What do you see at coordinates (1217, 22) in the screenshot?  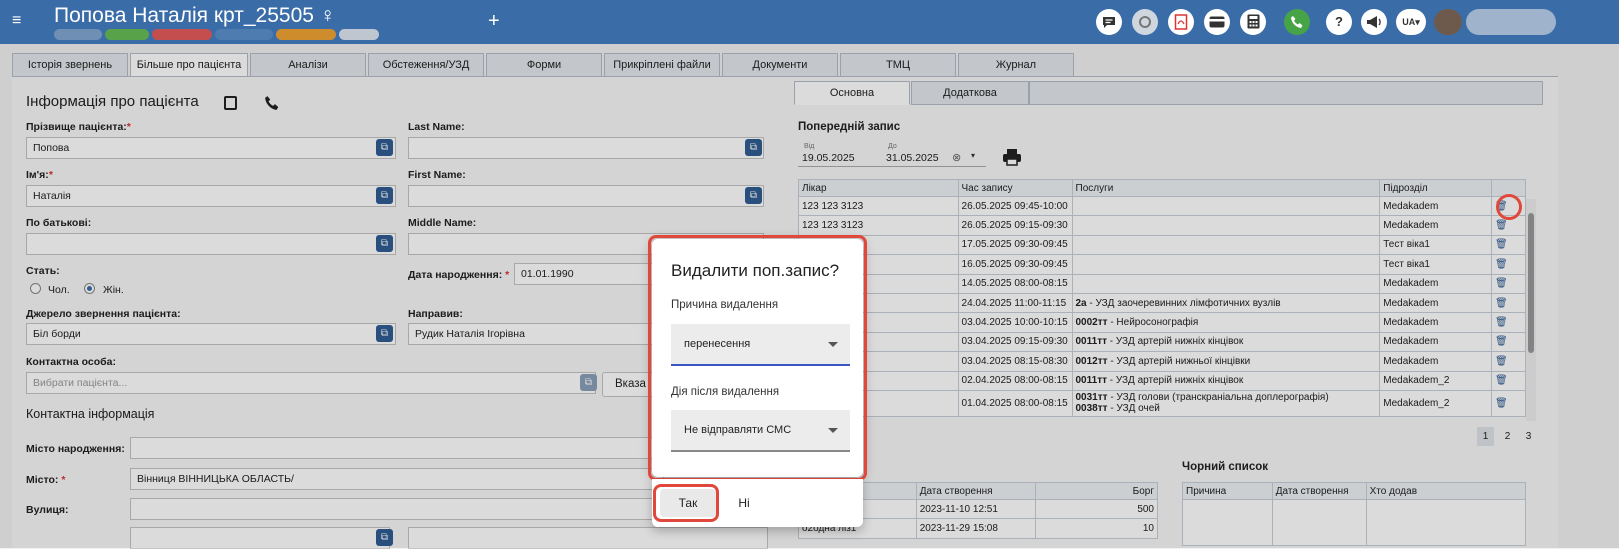 I see `card-icon` at bounding box center [1217, 22].